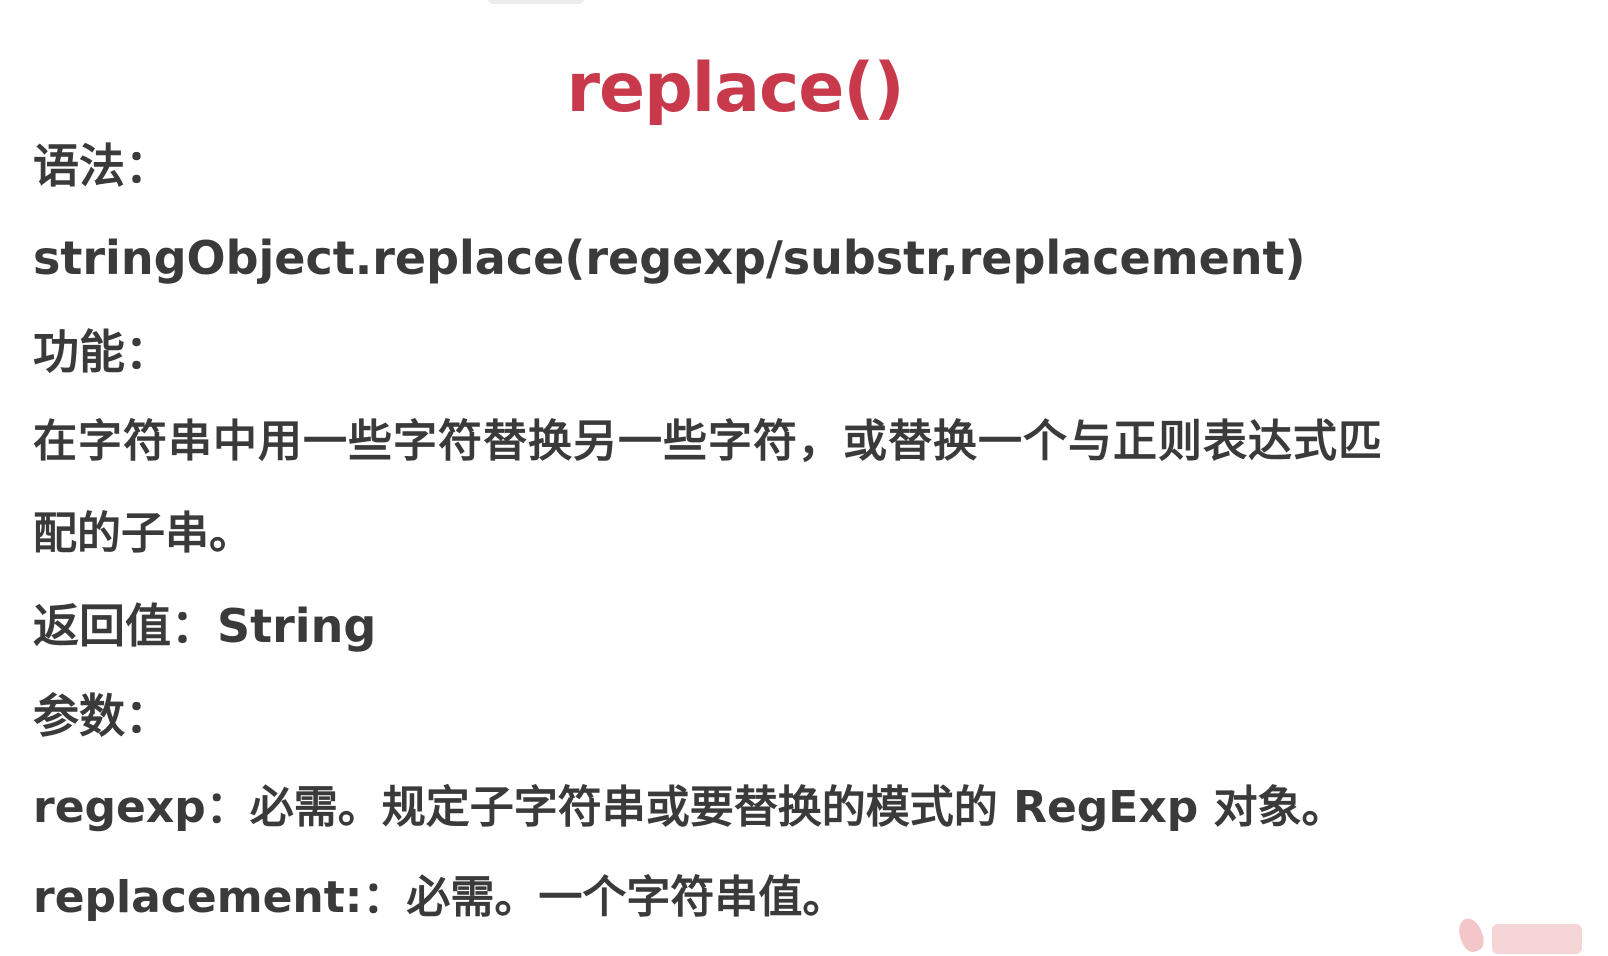  What do you see at coordinates (536, 2) in the screenshot?
I see `faded-top-text` at bounding box center [536, 2].